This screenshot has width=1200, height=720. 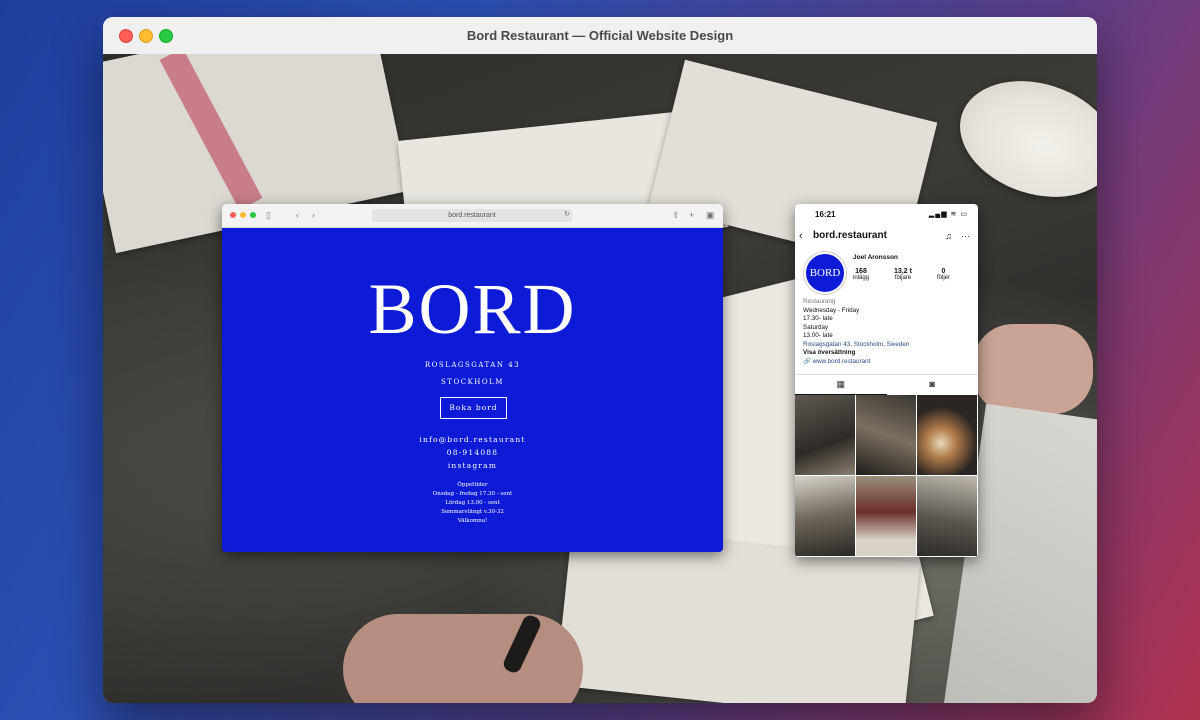 What do you see at coordinates (472, 452) in the screenshot?
I see `phone-link: 08-914088` at bounding box center [472, 452].